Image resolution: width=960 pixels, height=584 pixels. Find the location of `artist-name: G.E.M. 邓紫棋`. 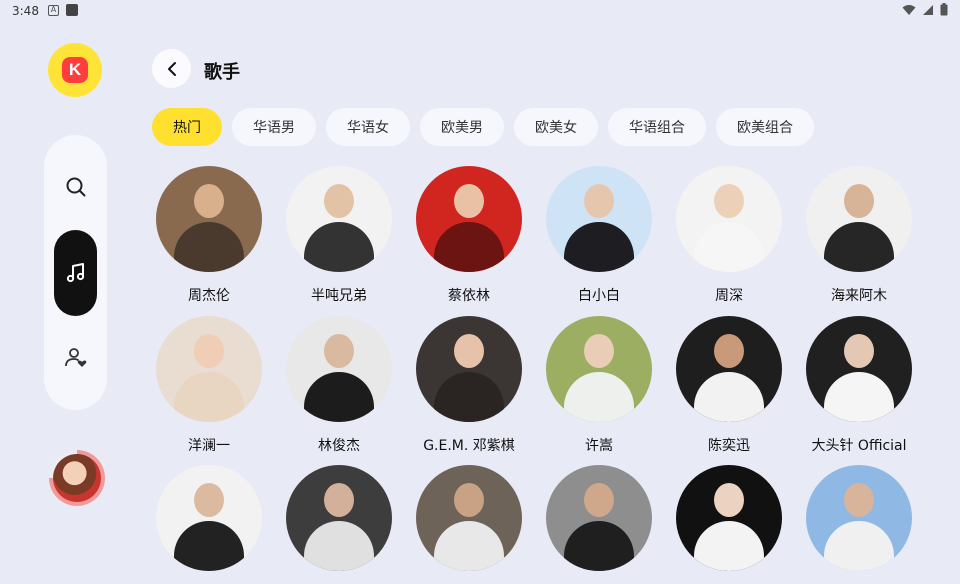

artist-name: G.E.M. 邓紫棋 is located at coordinates (469, 446).